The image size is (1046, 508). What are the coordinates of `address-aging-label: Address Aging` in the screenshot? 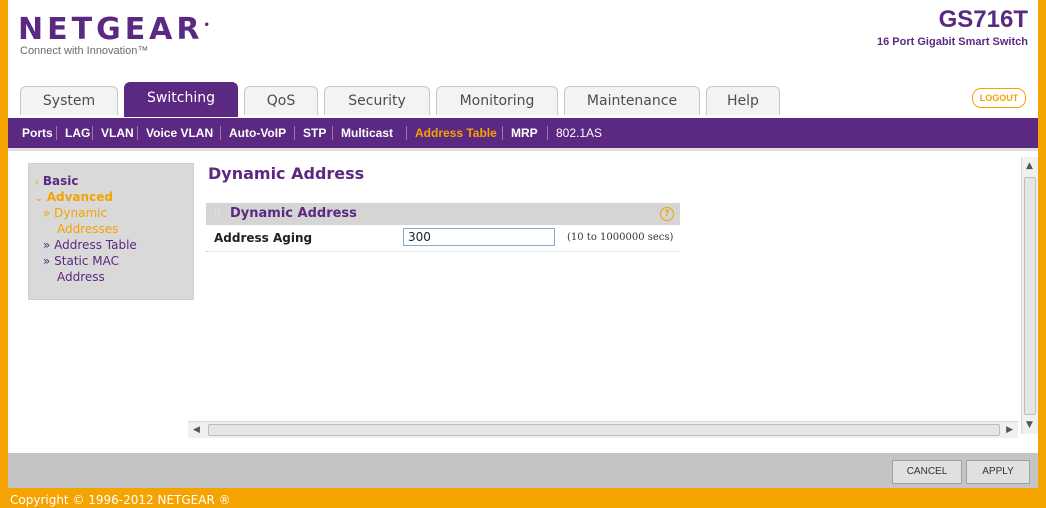 It's located at (263, 238).